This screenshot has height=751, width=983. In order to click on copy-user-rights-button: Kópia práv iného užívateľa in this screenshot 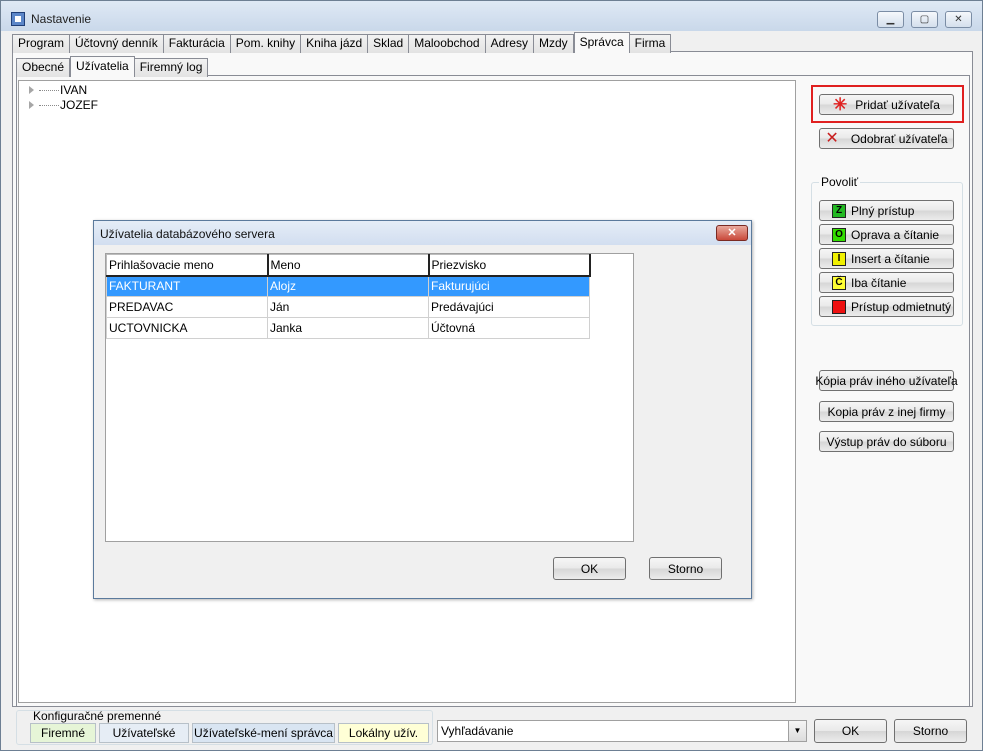, I will do `click(886, 380)`.